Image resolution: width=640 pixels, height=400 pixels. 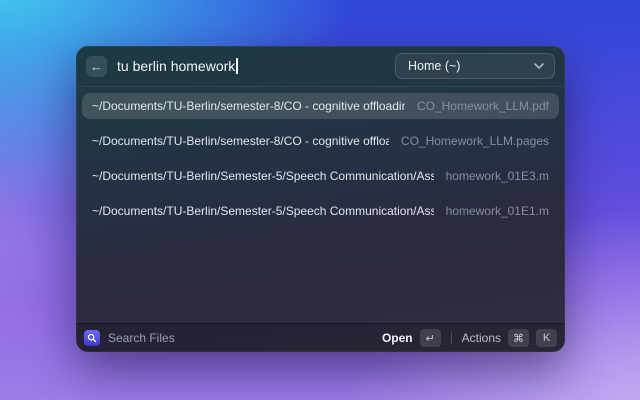 What do you see at coordinates (430, 338) in the screenshot?
I see `return-key-badge: ↵` at bounding box center [430, 338].